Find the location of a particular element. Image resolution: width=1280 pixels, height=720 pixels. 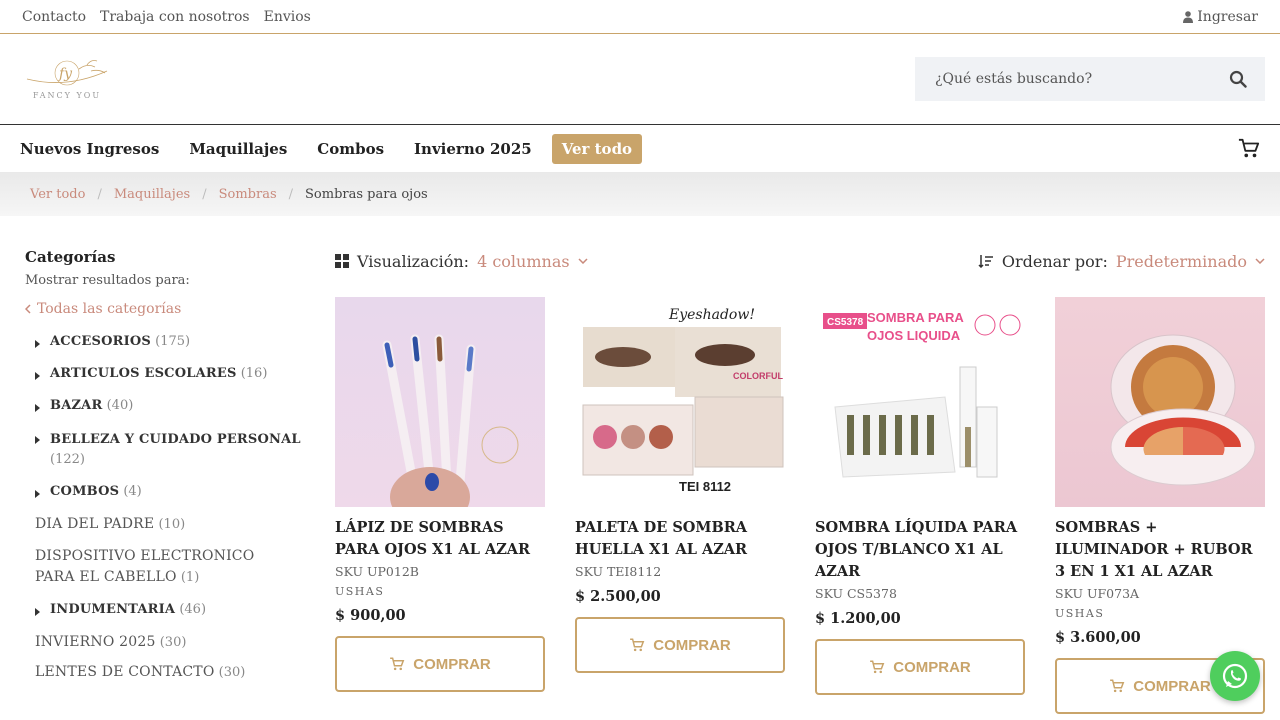

category-name: DIA DEL PADRE is located at coordinates (95, 524).